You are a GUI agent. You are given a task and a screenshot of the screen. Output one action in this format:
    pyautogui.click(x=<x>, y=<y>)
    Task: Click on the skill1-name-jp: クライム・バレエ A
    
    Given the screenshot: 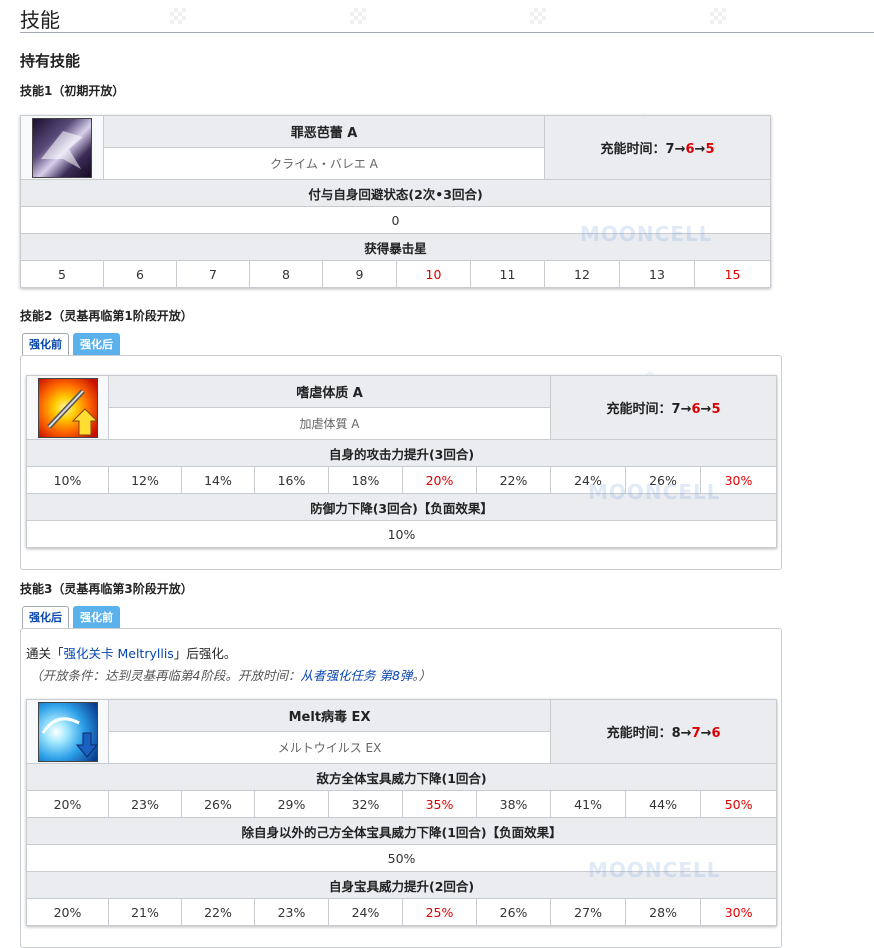 What is the action you would take?
    pyautogui.click(x=324, y=163)
    